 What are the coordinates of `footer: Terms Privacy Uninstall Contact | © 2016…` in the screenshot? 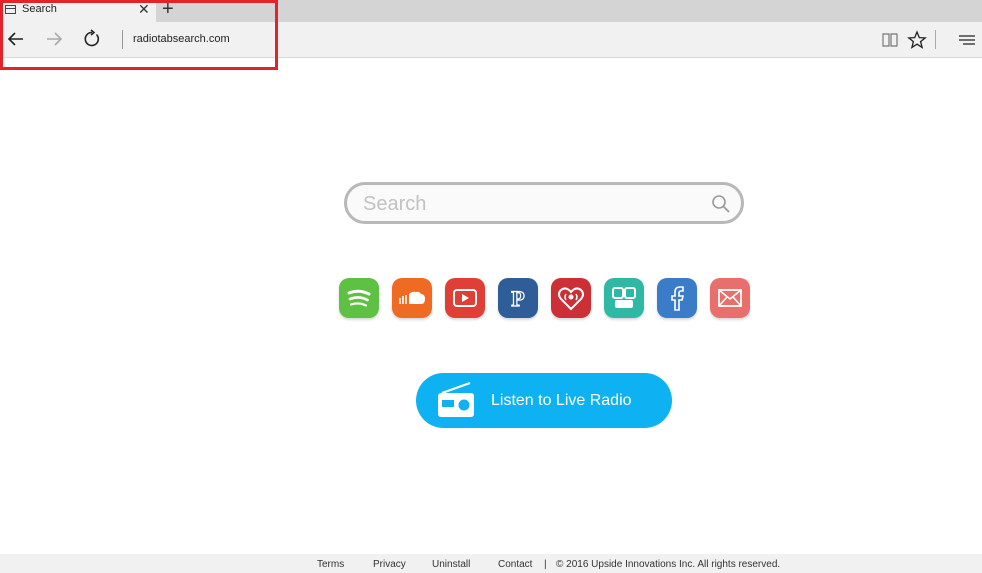 It's located at (491, 563).